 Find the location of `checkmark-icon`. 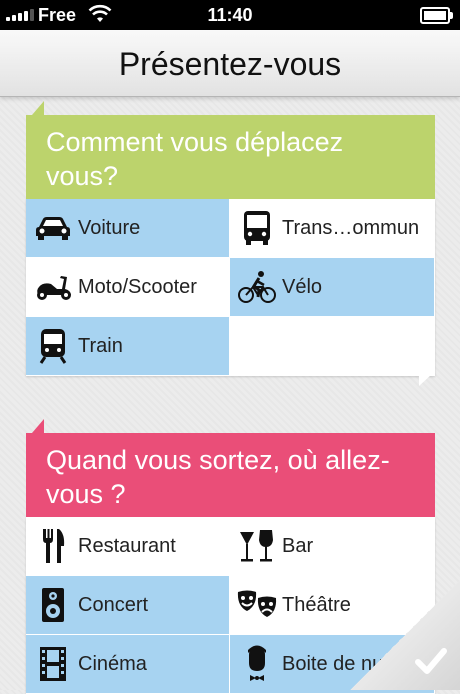

checkmark-icon is located at coordinates (431, 661).